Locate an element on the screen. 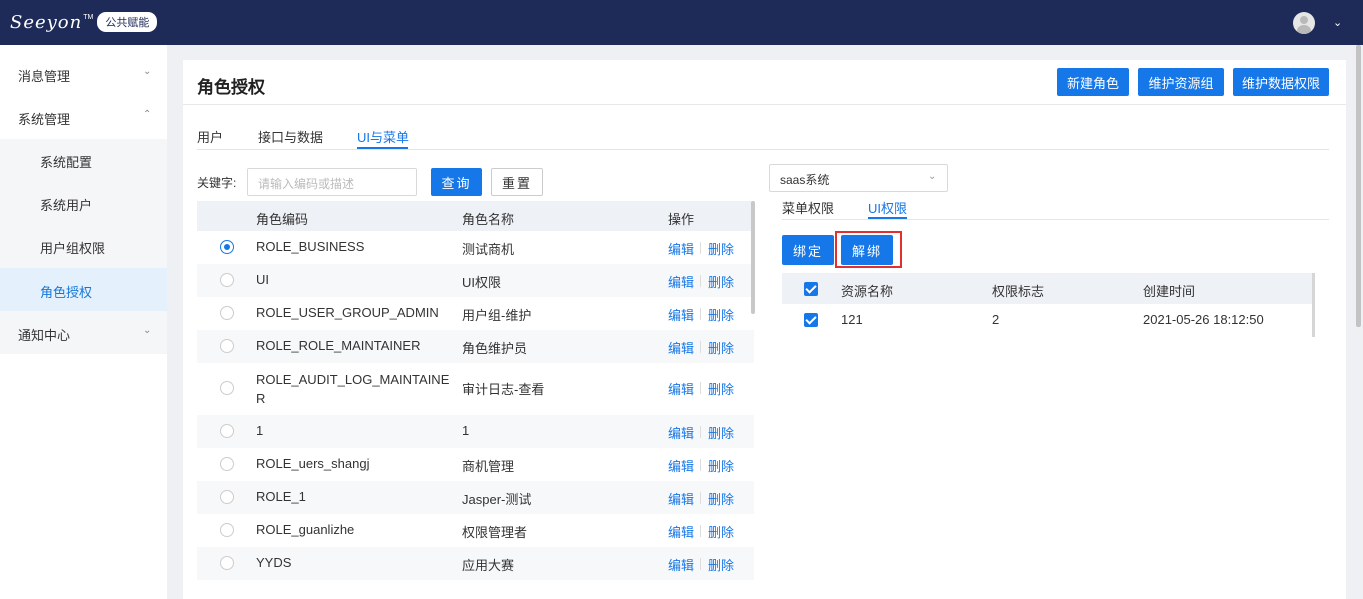  role-code-cell: ROLE_guanlizhe is located at coordinates (305, 529).